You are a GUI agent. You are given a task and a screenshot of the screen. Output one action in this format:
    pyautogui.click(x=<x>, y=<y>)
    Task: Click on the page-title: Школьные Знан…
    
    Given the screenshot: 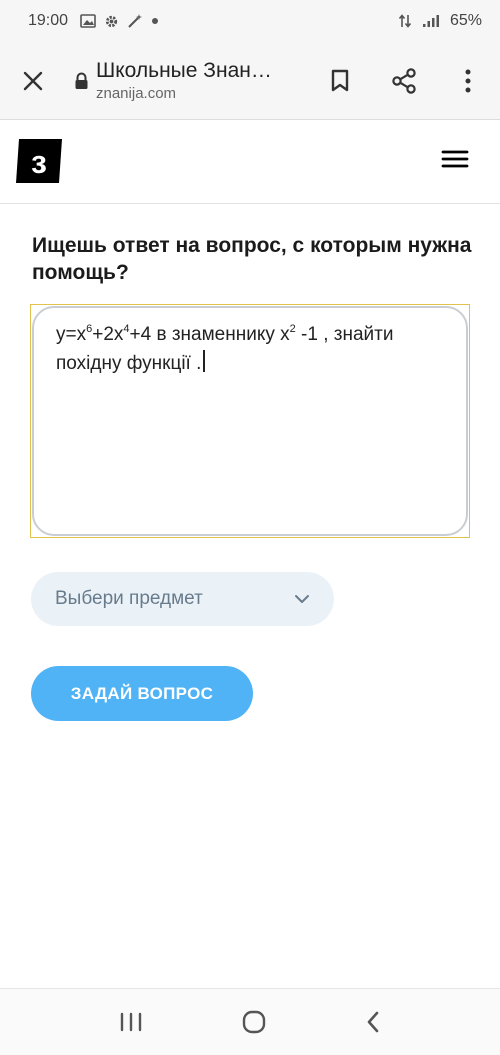 What is the action you would take?
    pyautogui.click(x=184, y=70)
    